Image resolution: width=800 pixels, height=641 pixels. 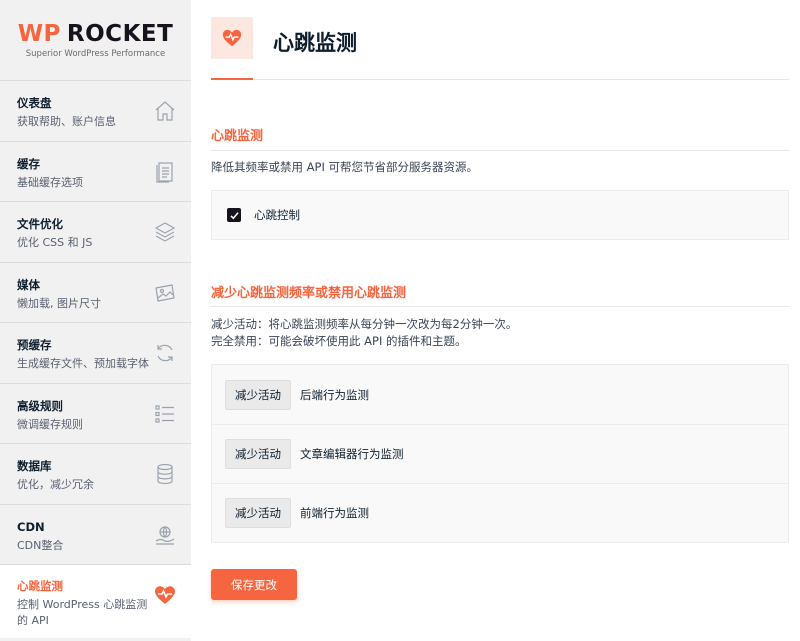 I want to click on database-icon, so click(x=165, y=474).